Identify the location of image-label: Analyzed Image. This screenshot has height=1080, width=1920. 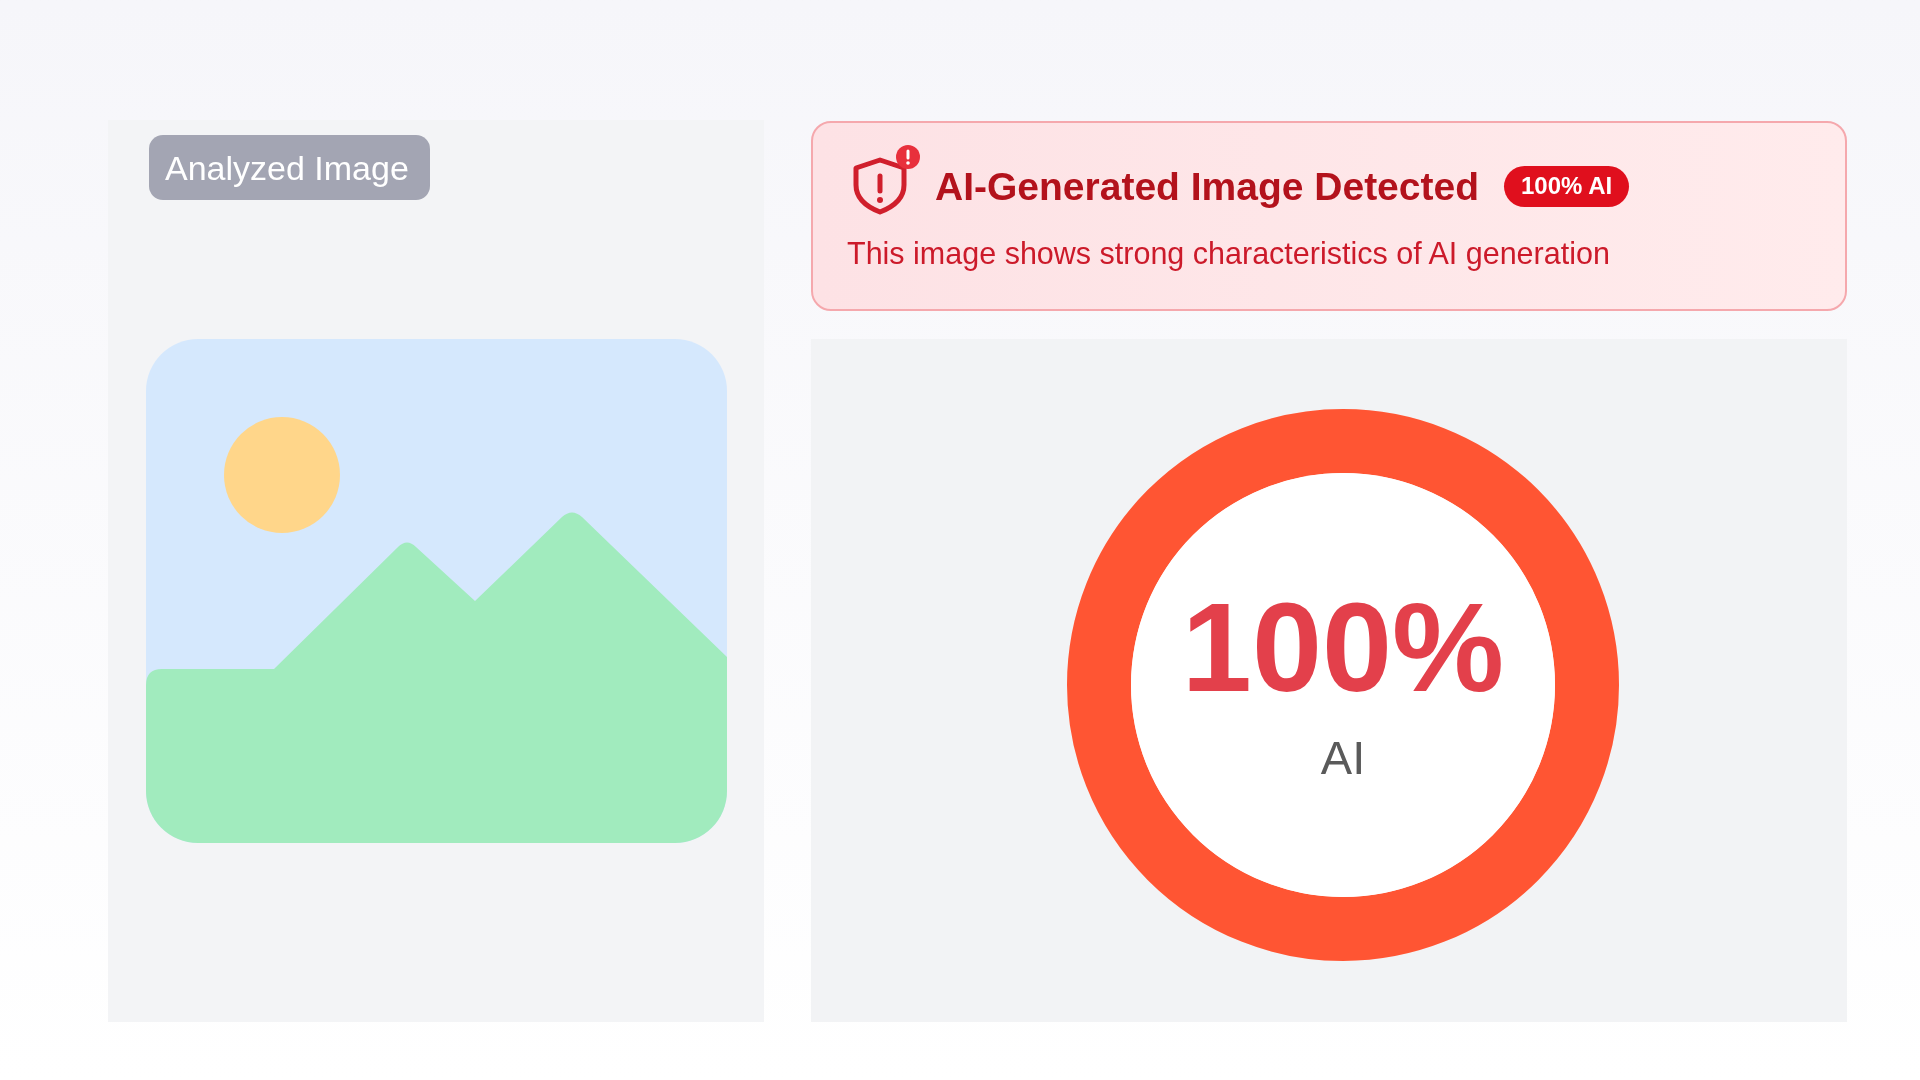
(289, 167).